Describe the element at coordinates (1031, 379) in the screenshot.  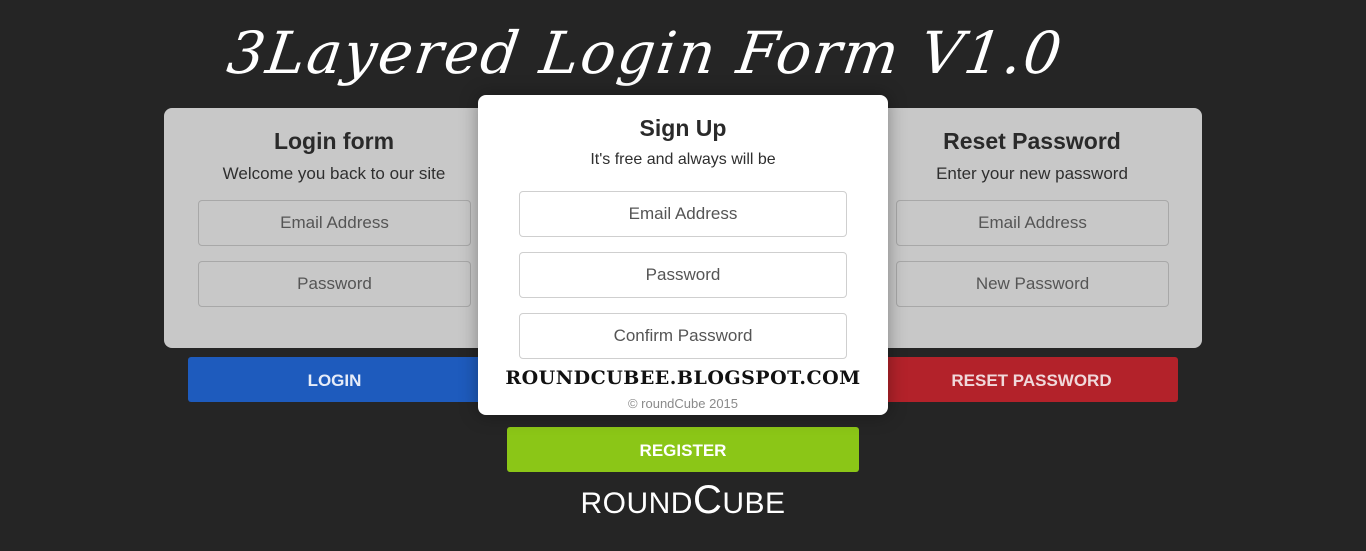
I see `reset-password-button: RESET PASSWORD` at that location.